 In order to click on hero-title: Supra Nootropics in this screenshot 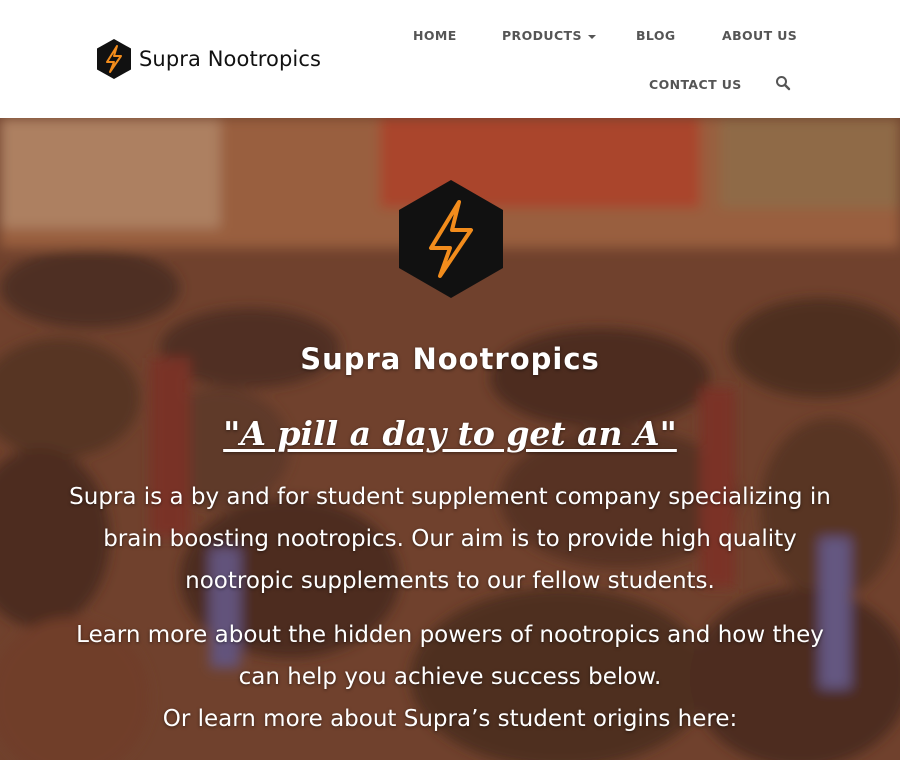, I will do `click(450, 359)`.